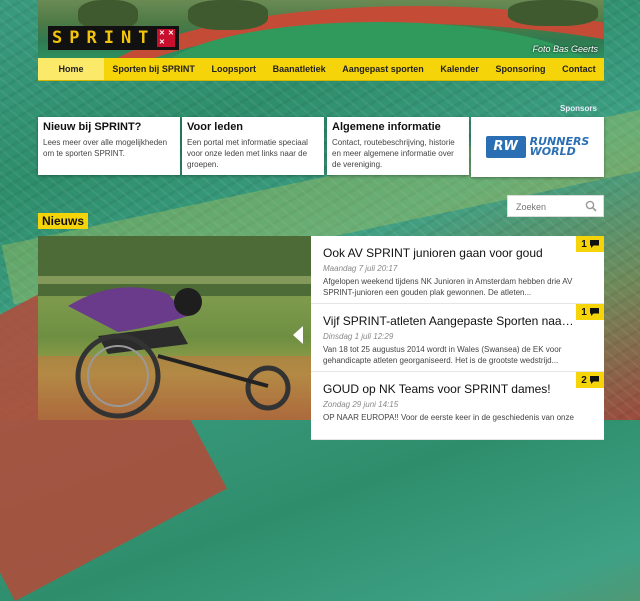 The image size is (640, 601). Describe the element at coordinates (449, 389) in the screenshot. I see `news-item-title: GOUD op NK Teams voor SPRINT dames!` at that location.